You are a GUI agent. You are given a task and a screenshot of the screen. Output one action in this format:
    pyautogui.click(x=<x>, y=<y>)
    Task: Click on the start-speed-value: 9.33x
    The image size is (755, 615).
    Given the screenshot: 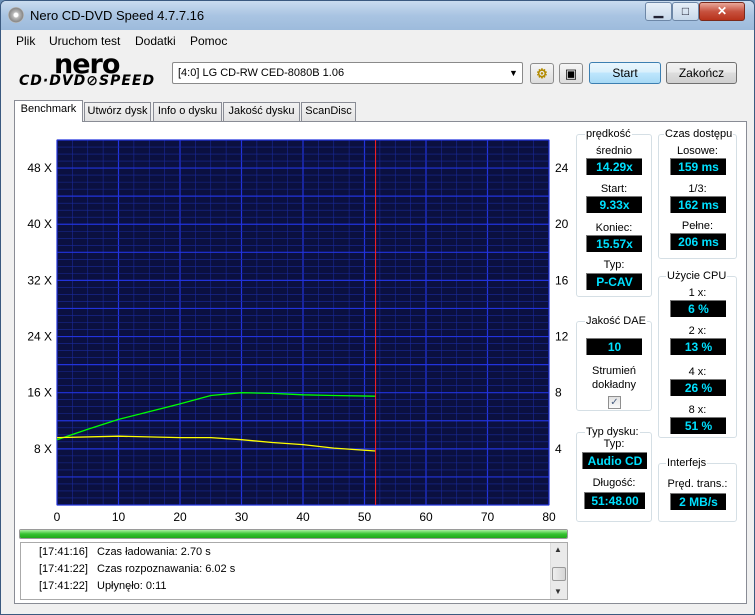 What is the action you would take?
    pyautogui.click(x=614, y=204)
    